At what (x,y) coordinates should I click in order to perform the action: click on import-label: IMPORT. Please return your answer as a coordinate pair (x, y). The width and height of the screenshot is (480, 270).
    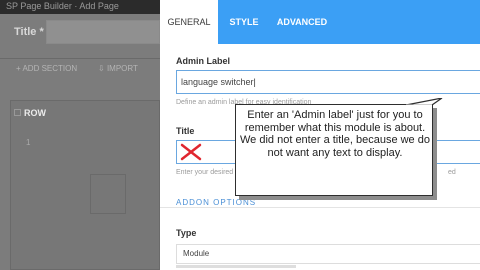
    Looking at the image, I should click on (122, 68).